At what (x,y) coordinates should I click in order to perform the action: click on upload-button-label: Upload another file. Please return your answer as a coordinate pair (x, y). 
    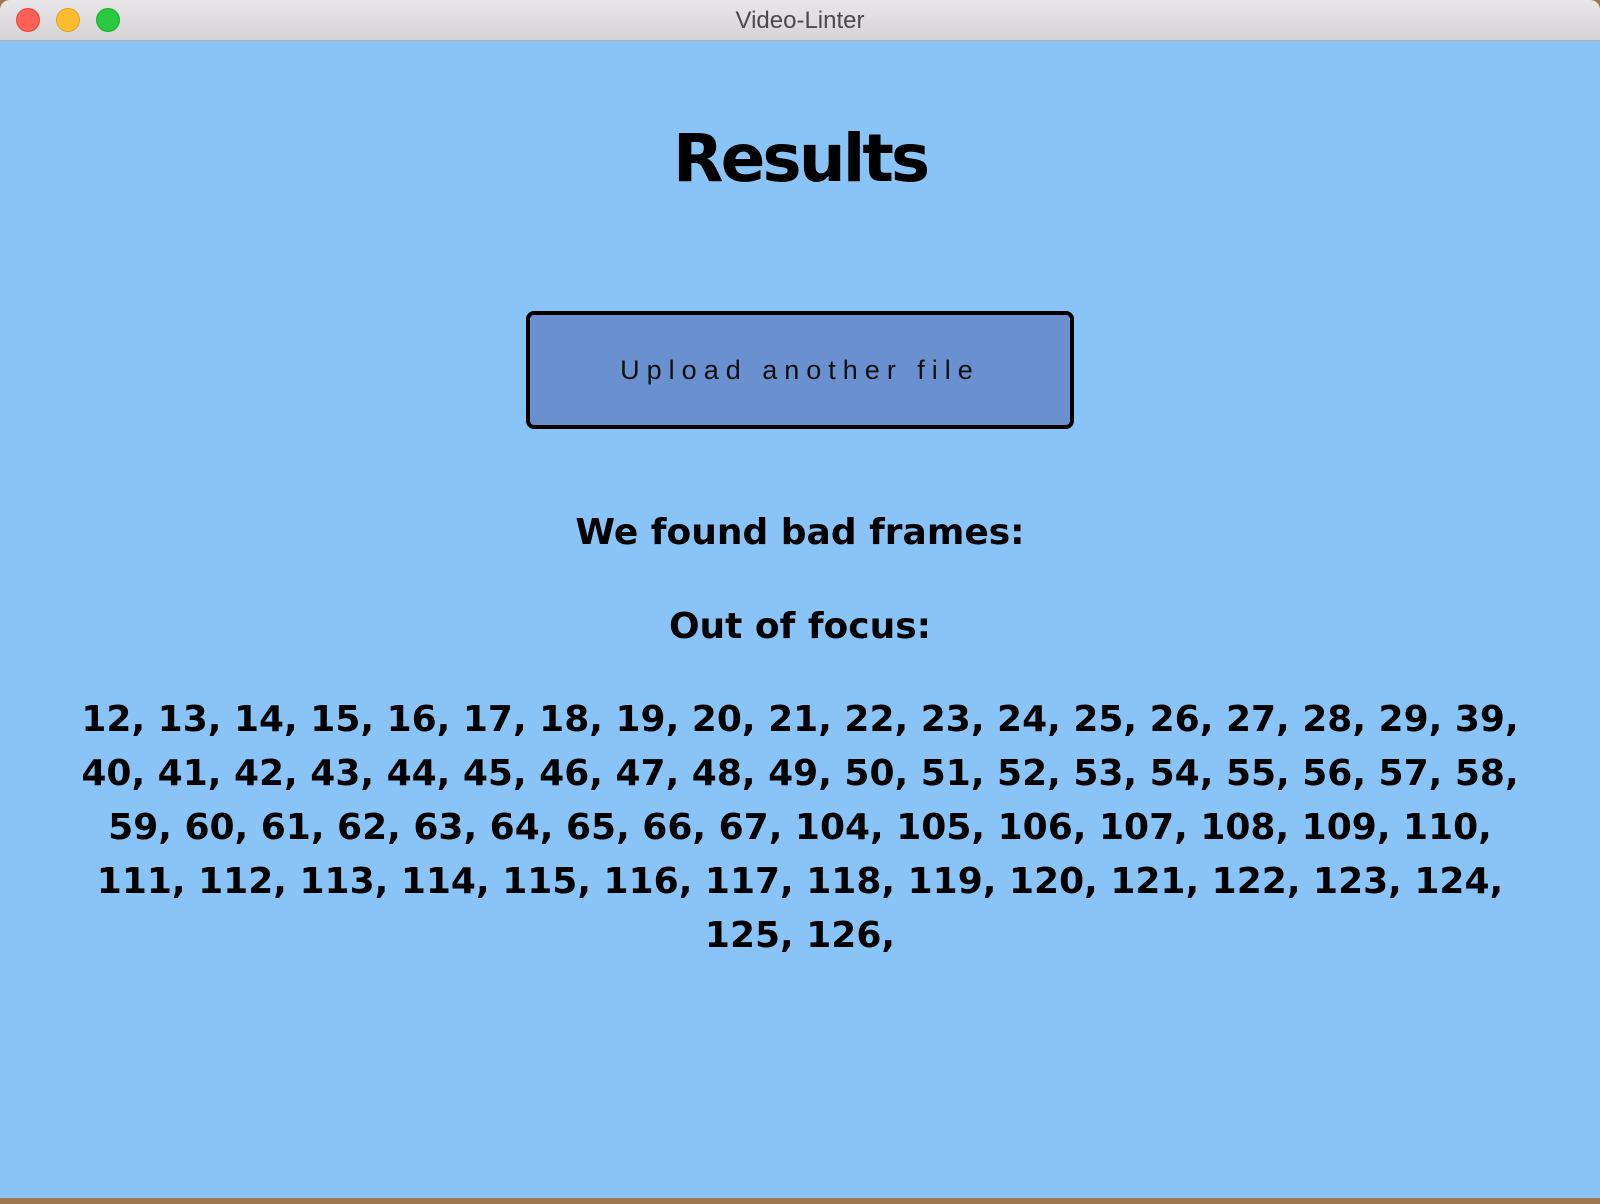
    Looking at the image, I should click on (800, 369).